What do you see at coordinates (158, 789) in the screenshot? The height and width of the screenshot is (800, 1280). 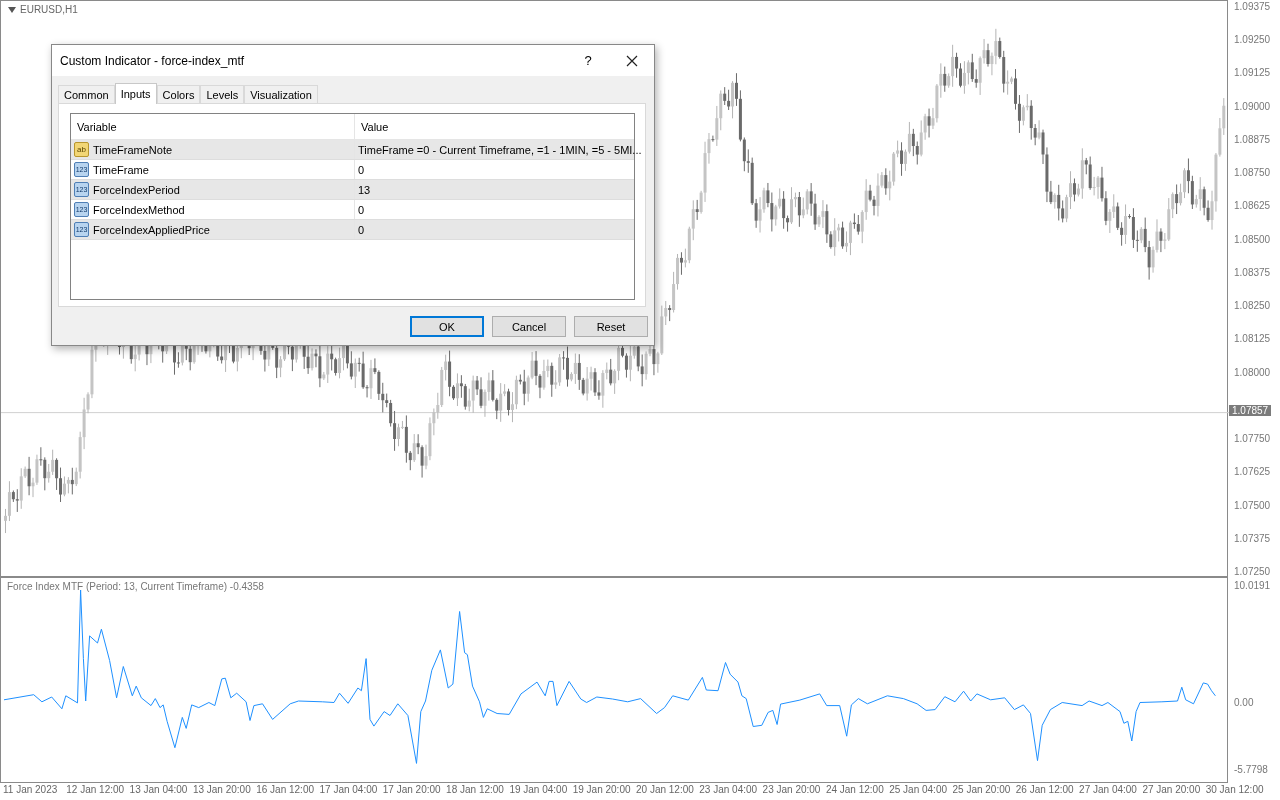 I see `time-axis-label: 13 Jan 04:00` at bounding box center [158, 789].